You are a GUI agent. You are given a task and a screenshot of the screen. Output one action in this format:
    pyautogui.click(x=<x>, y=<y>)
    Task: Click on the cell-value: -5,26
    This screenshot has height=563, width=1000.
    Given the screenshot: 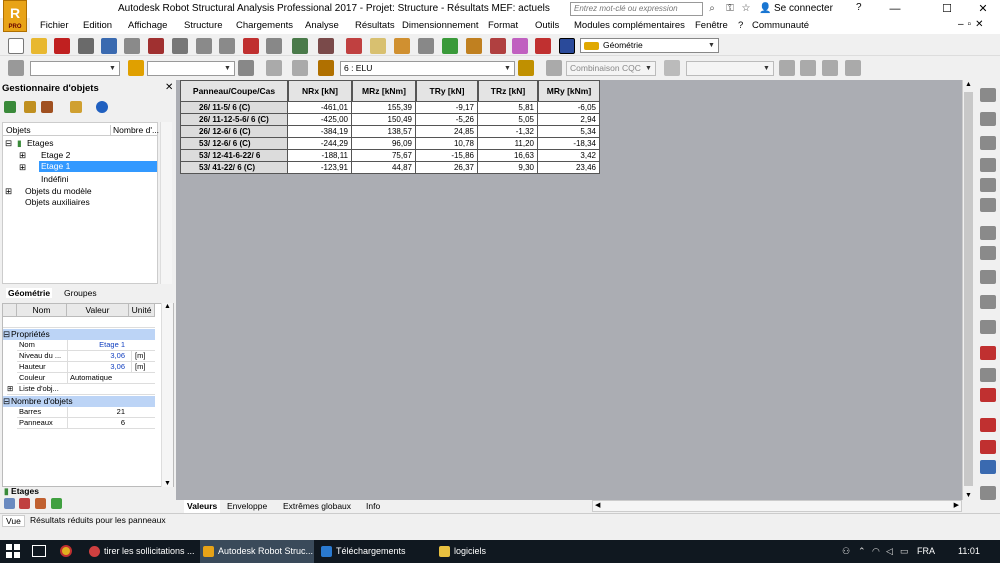 What is the action you would take?
    pyautogui.click(x=447, y=120)
    